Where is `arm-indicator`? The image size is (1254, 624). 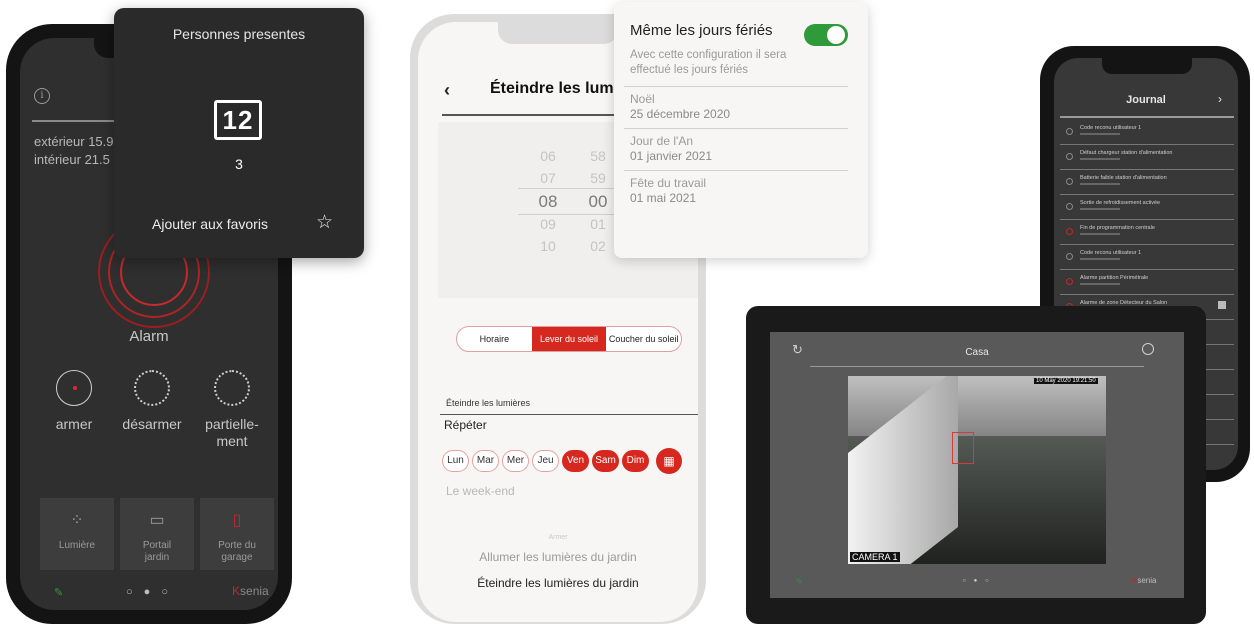 arm-indicator is located at coordinates (75, 388).